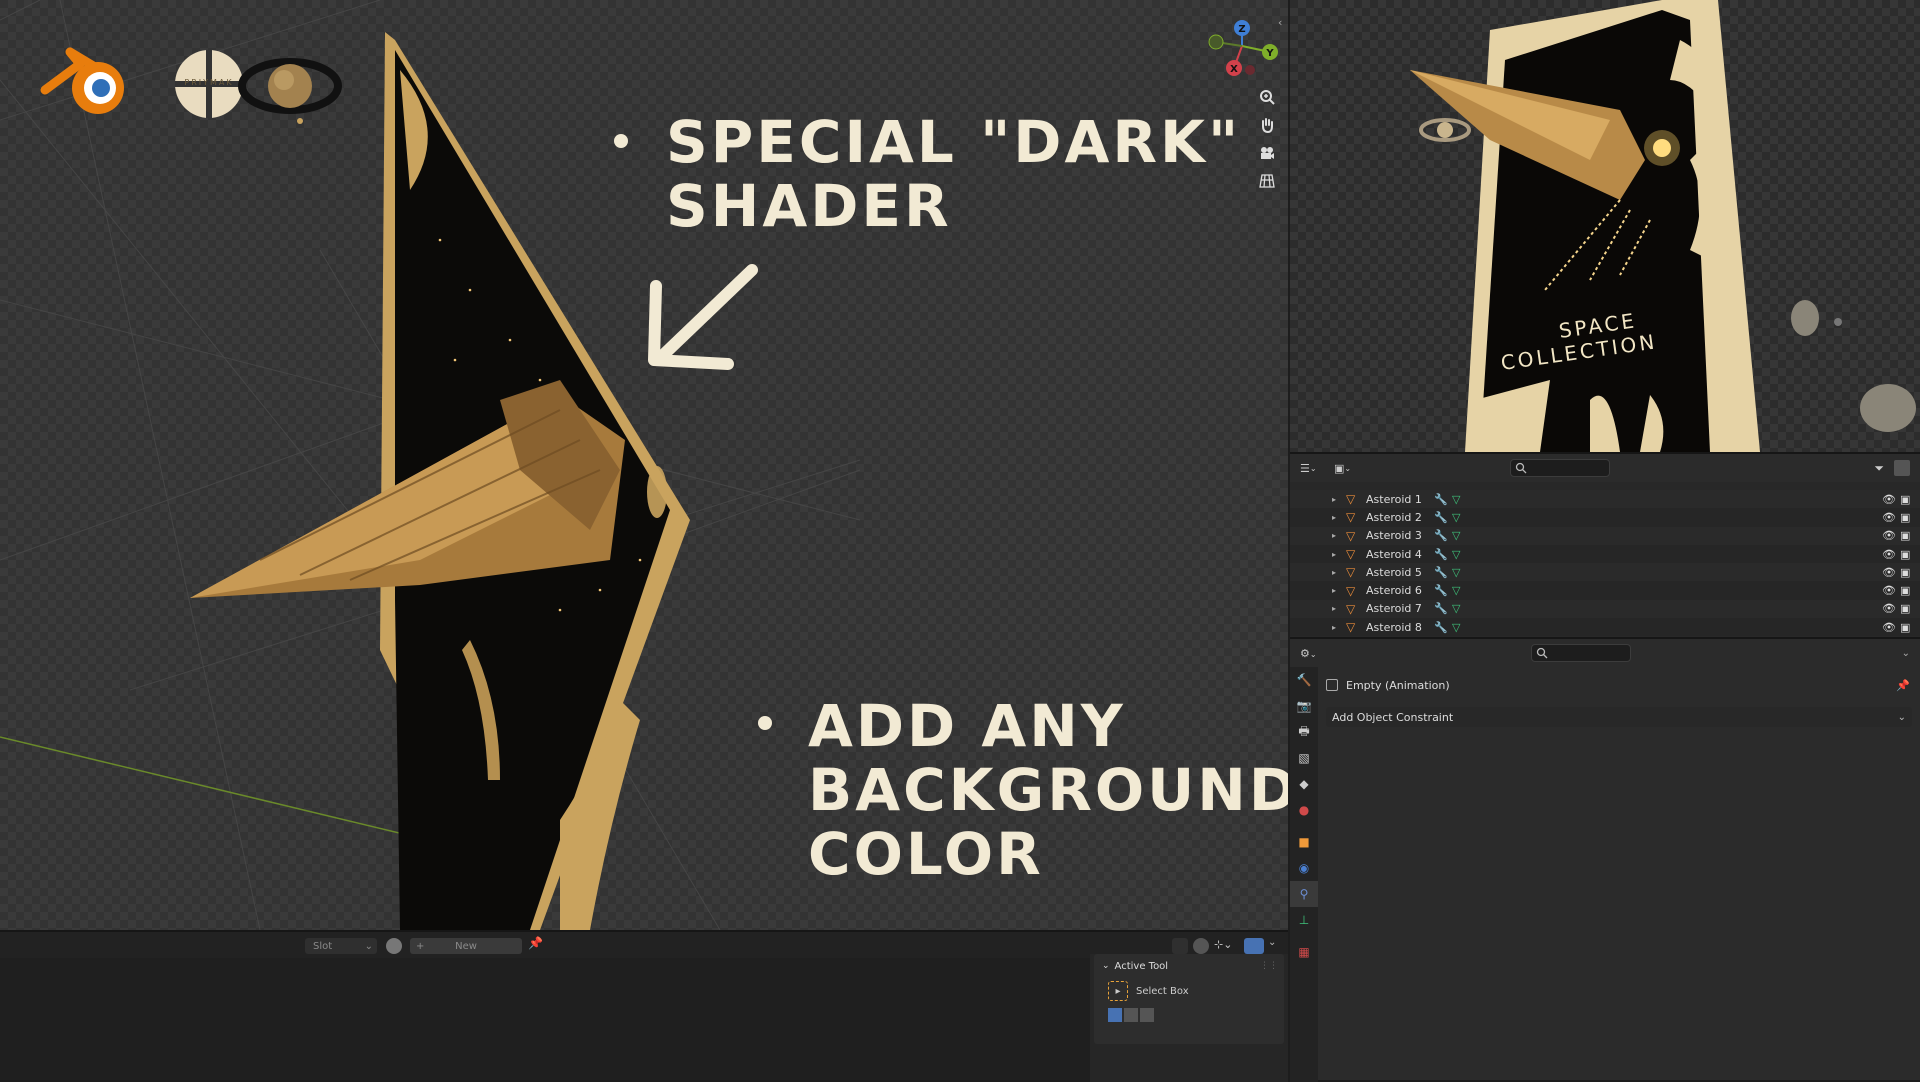  What do you see at coordinates (1241, 49) in the screenshot?
I see `navigation-gizmo: Z Y X` at bounding box center [1241, 49].